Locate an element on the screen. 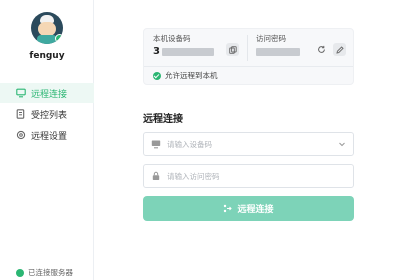 This screenshot has height=280, width=420. edit-icon is located at coordinates (339, 49).